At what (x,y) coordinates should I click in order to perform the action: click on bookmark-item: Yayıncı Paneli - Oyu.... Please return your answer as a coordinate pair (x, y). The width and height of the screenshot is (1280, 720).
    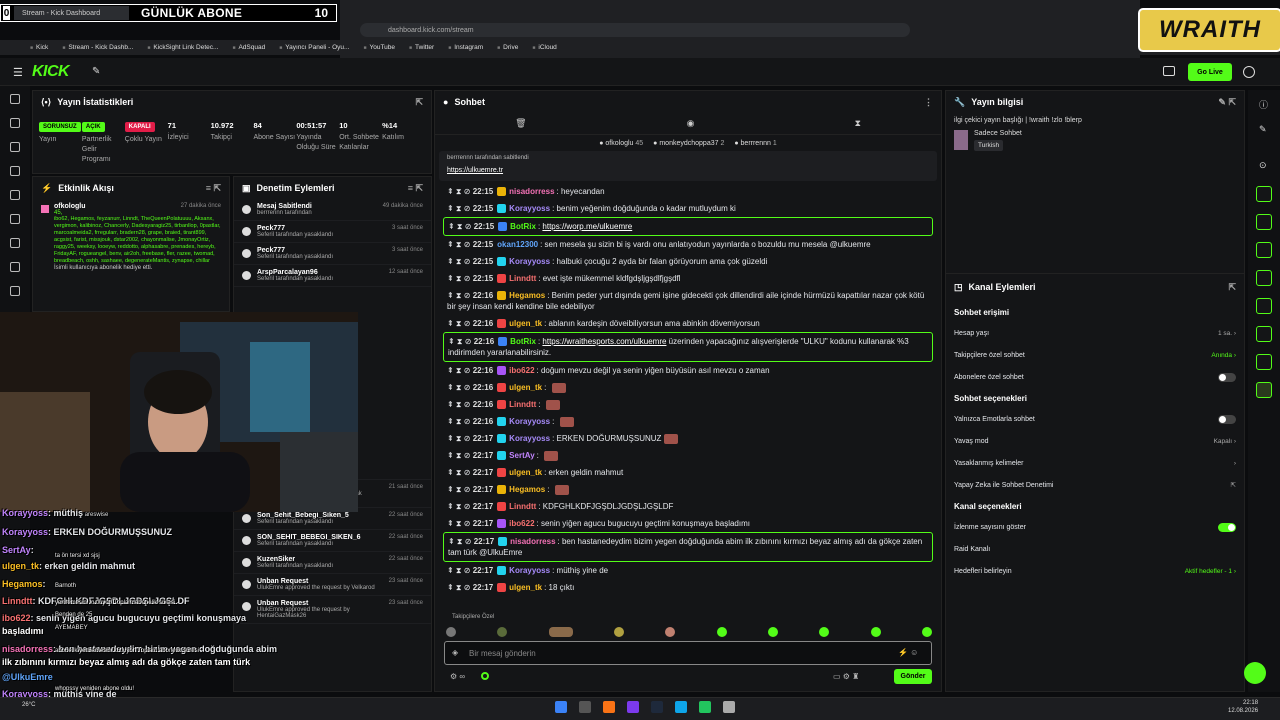
    Looking at the image, I should click on (314, 47).